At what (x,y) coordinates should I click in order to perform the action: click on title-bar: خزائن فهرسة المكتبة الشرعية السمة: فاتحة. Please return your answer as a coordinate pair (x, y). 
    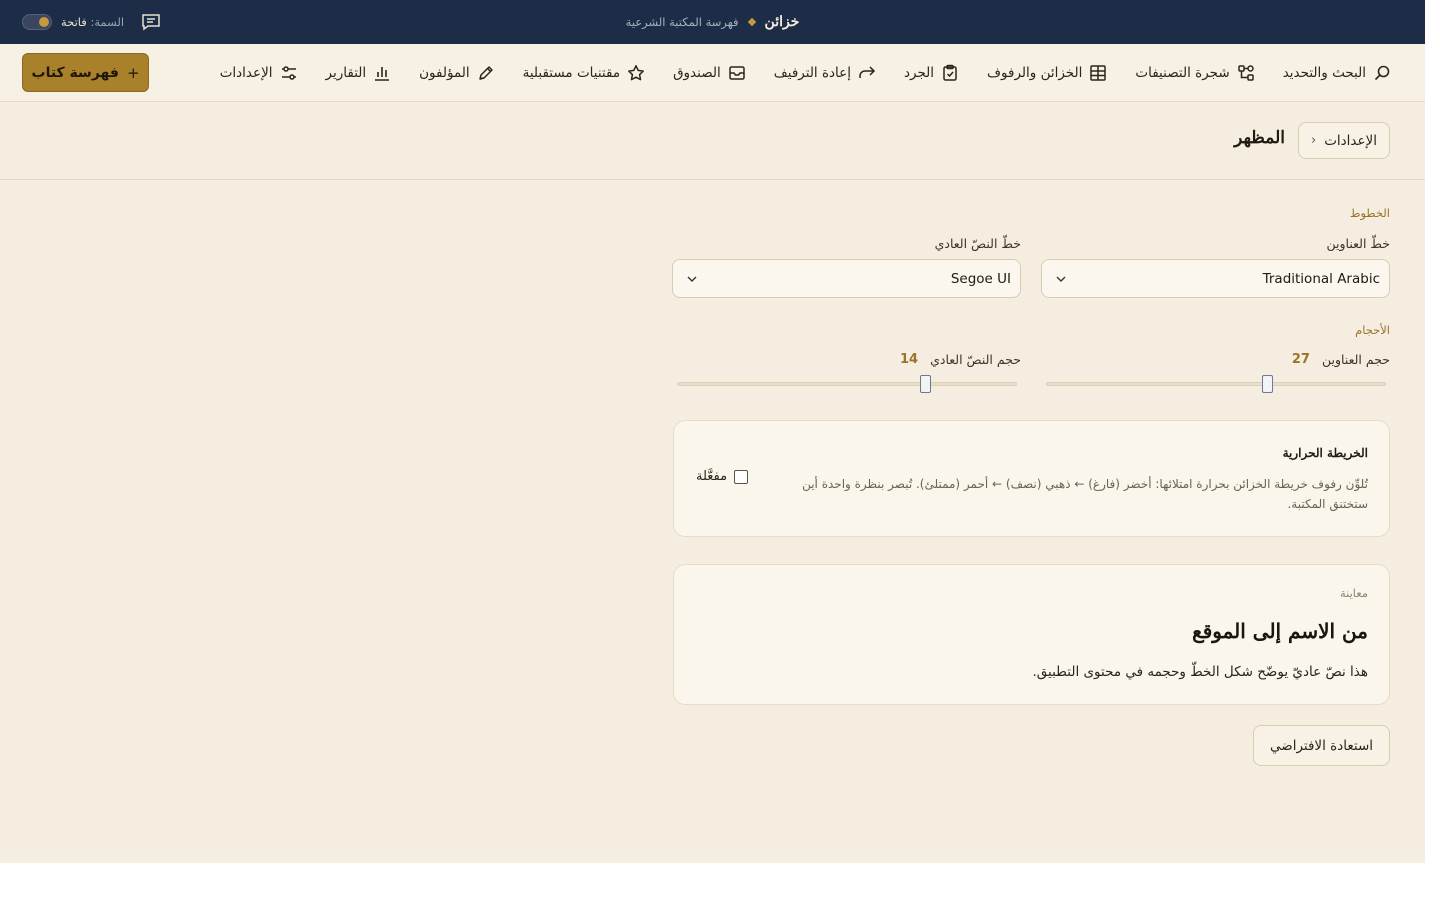
    Looking at the image, I should click on (712, 22).